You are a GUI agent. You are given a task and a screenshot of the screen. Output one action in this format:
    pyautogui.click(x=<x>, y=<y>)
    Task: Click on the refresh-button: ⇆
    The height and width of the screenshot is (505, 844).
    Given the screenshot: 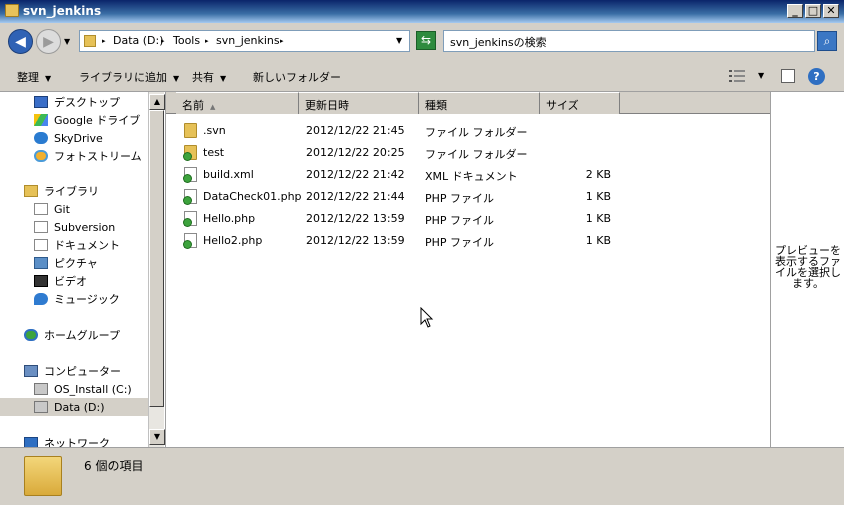 What is the action you would take?
    pyautogui.click(x=426, y=40)
    